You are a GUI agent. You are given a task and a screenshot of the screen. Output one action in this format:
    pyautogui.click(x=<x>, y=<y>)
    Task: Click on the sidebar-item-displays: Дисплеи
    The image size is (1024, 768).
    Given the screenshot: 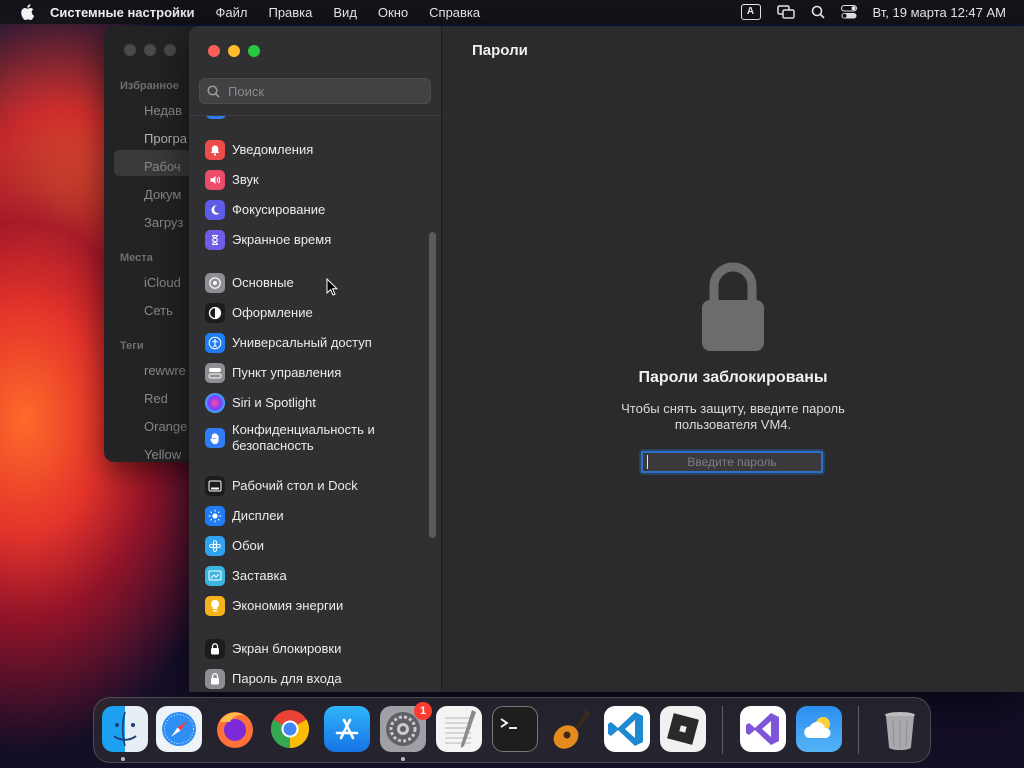 What is the action you would take?
    pyautogui.click(x=316, y=516)
    